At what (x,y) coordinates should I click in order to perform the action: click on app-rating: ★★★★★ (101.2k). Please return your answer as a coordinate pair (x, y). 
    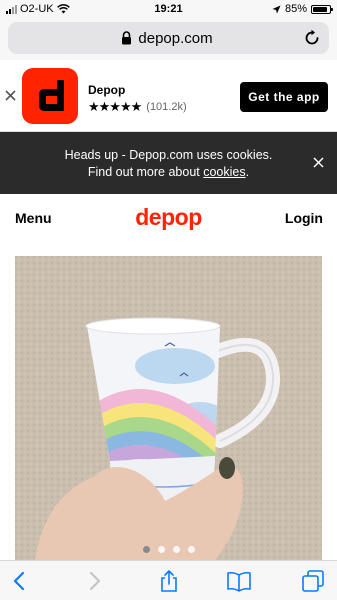
    Looking at the image, I should click on (137, 107).